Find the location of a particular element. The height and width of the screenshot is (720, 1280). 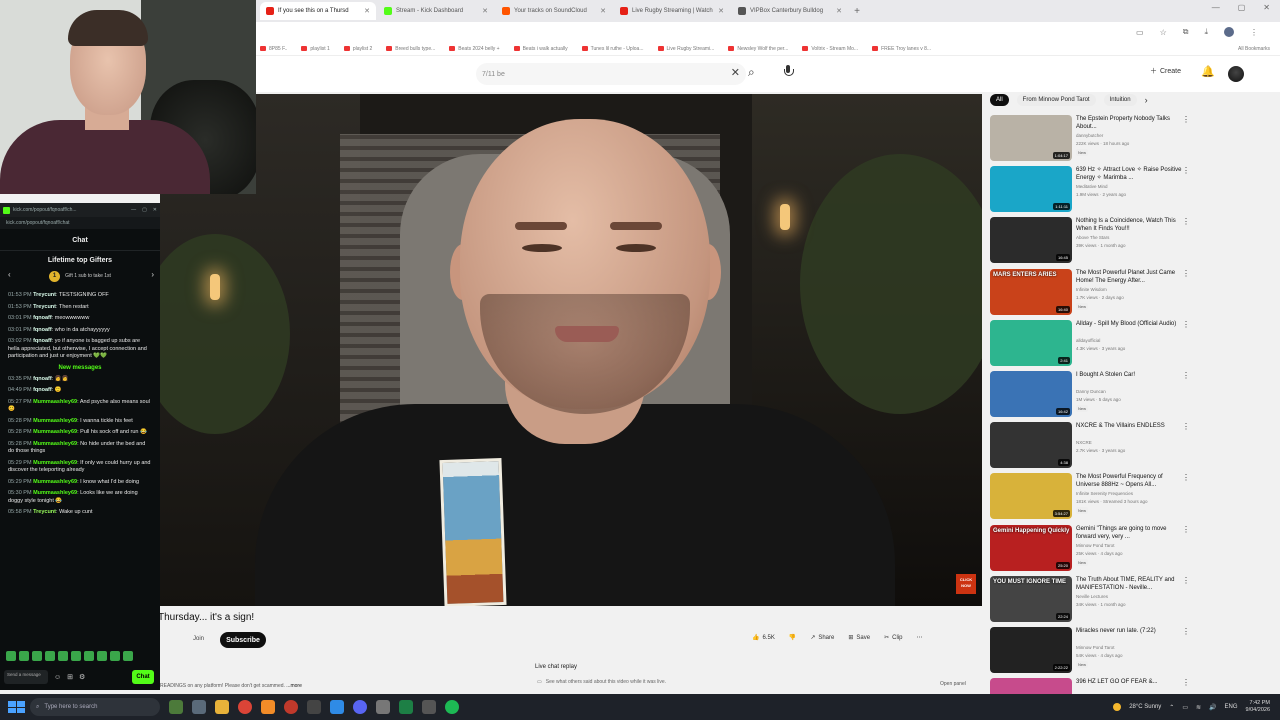

wifi-icon: ≋ is located at coordinates (1198, 707).